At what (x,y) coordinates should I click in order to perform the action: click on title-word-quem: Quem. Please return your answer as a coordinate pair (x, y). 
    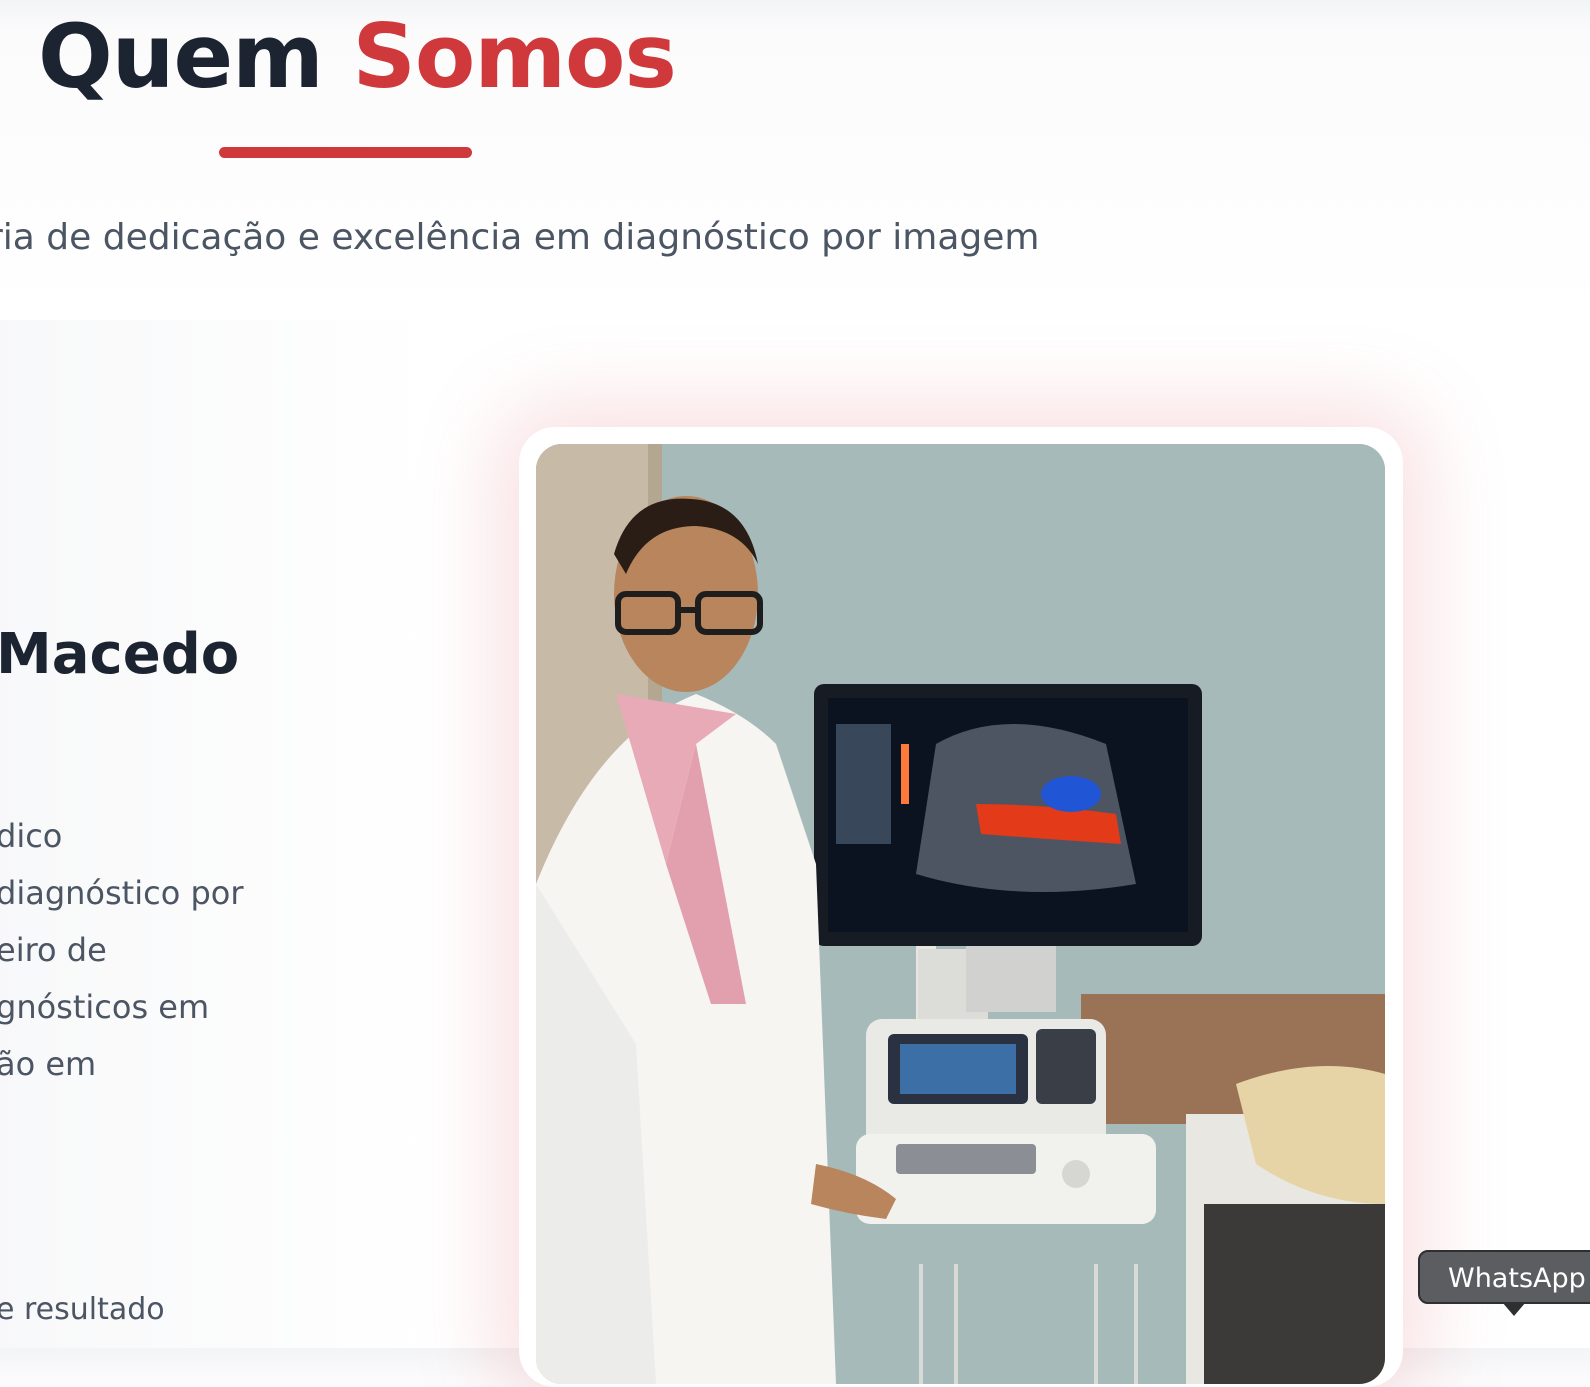
    Looking at the image, I should click on (181, 56).